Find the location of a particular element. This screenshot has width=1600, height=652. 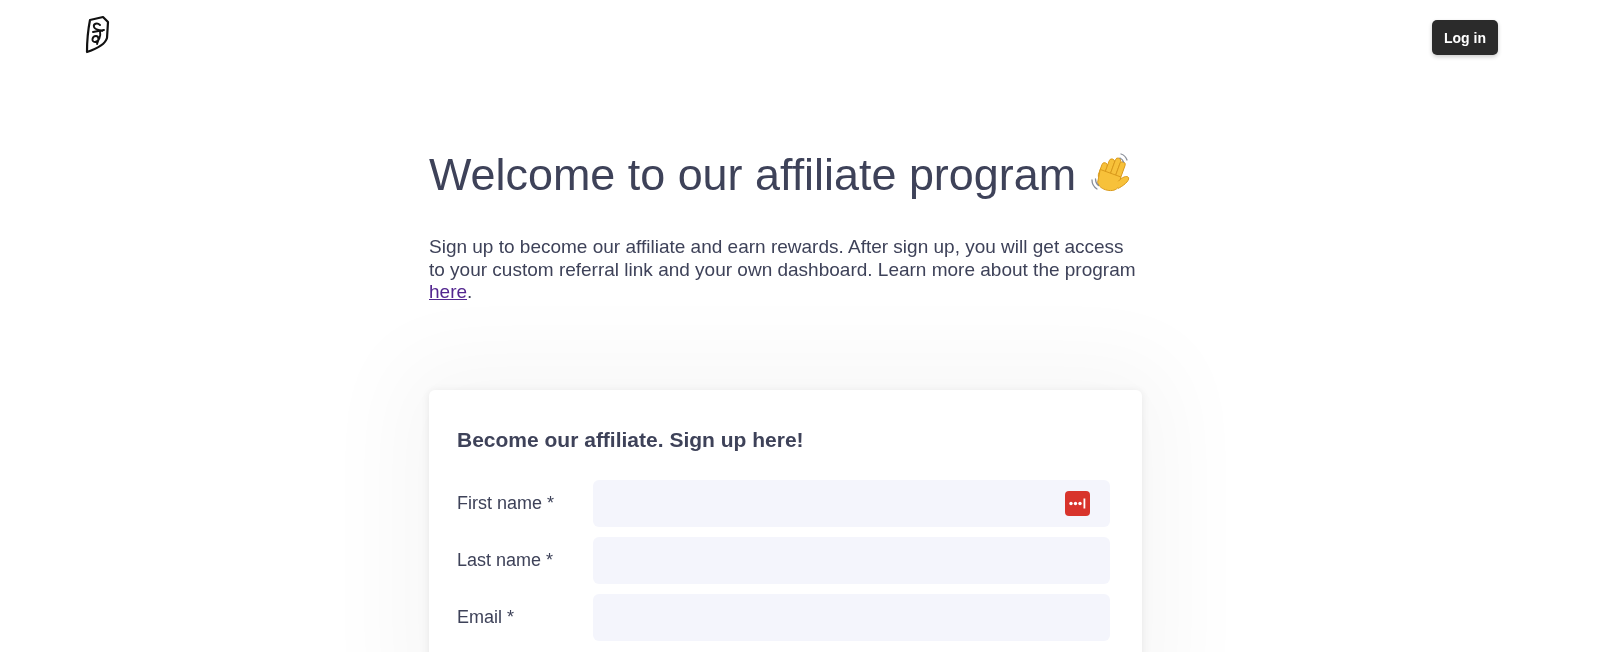

login-button: Log in is located at coordinates (1465, 37).